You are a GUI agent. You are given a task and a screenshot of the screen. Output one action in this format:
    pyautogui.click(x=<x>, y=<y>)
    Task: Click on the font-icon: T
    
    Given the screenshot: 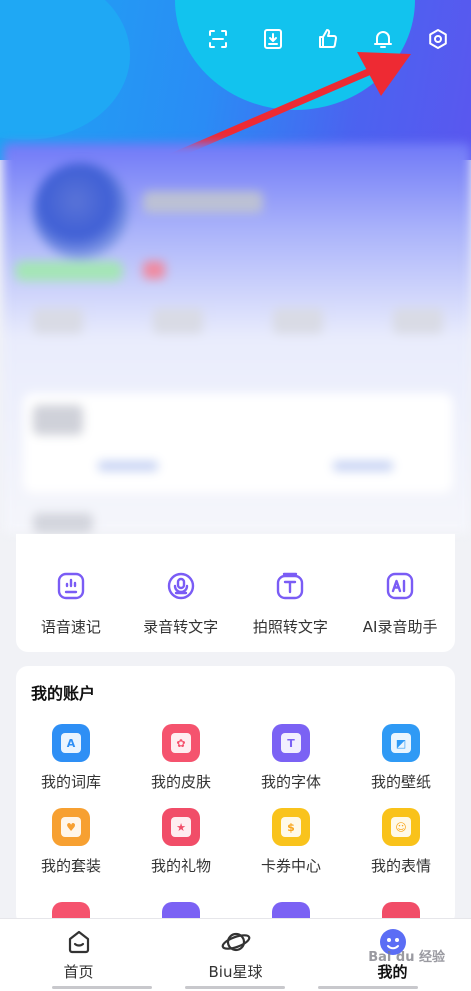 What is the action you would take?
    pyautogui.click(x=291, y=743)
    